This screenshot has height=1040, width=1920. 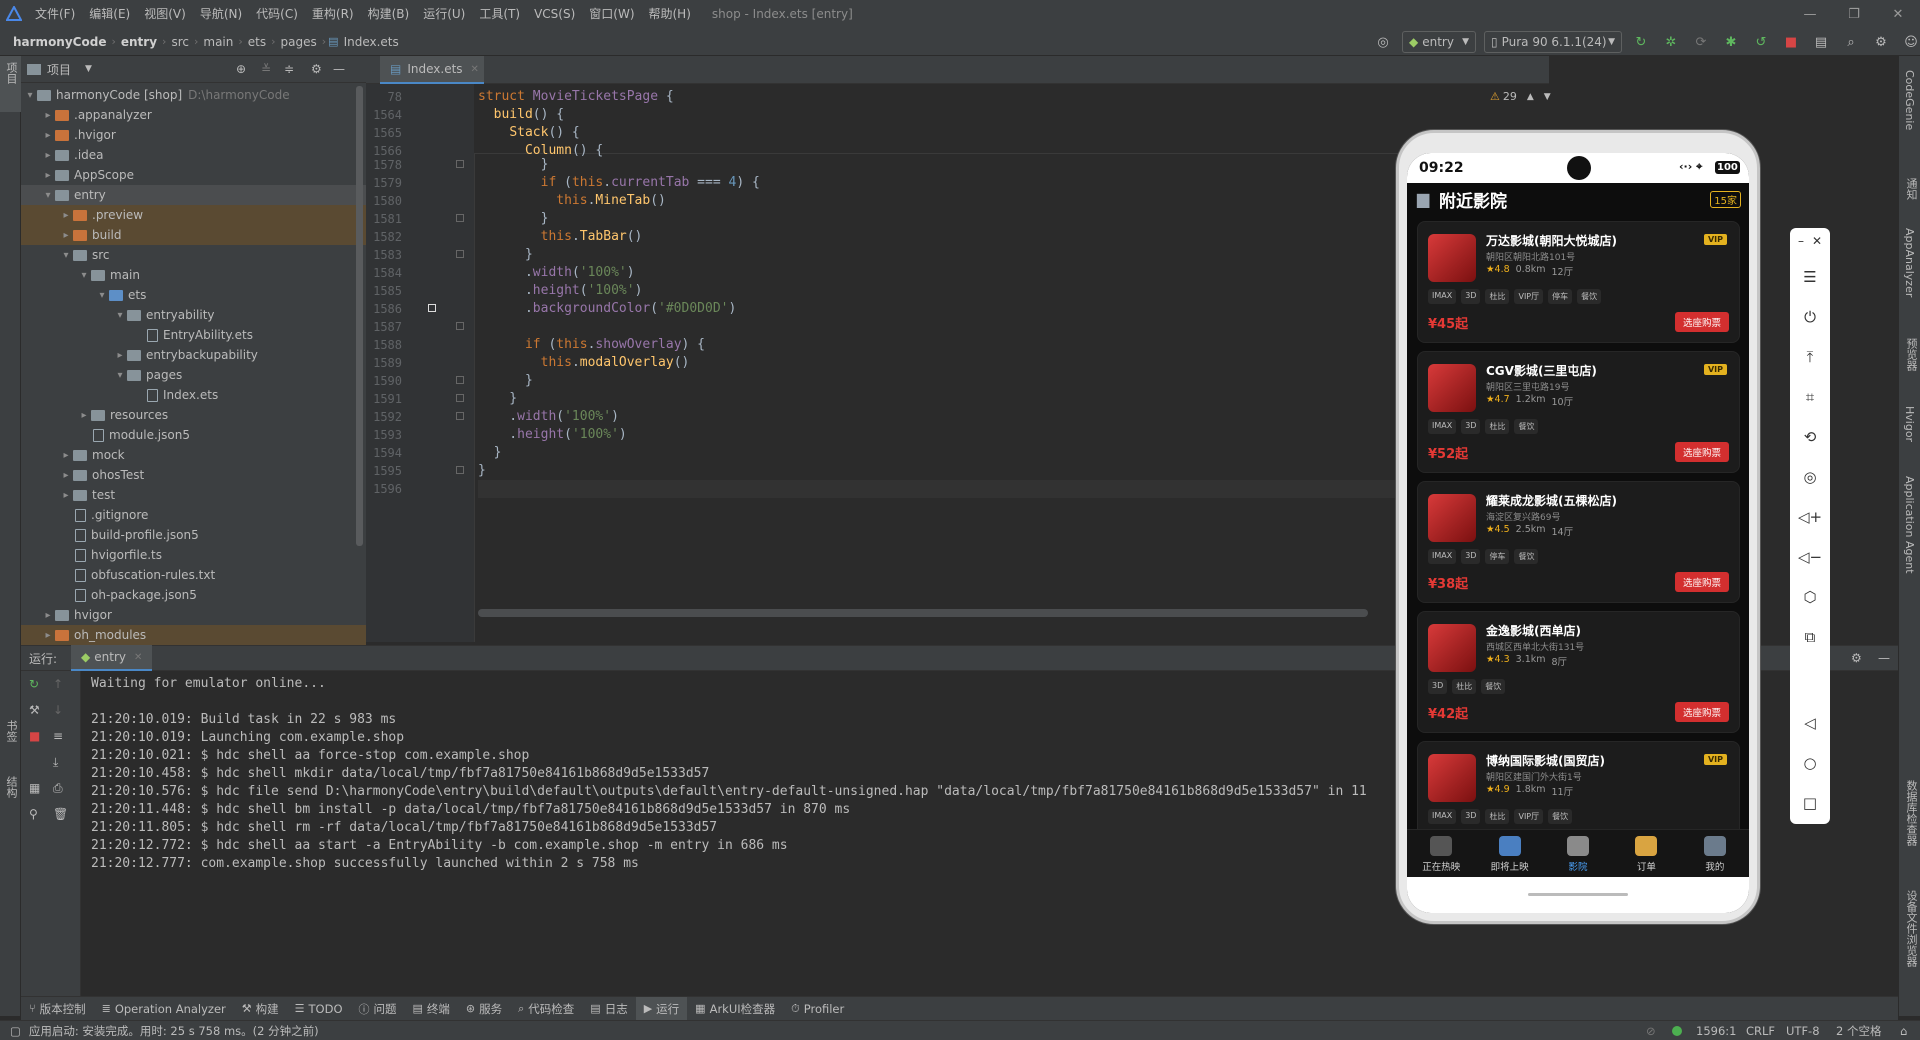 What do you see at coordinates (1439, 42) in the screenshot?
I see `run-config-select: ◆ entry ▼` at bounding box center [1439, 42].